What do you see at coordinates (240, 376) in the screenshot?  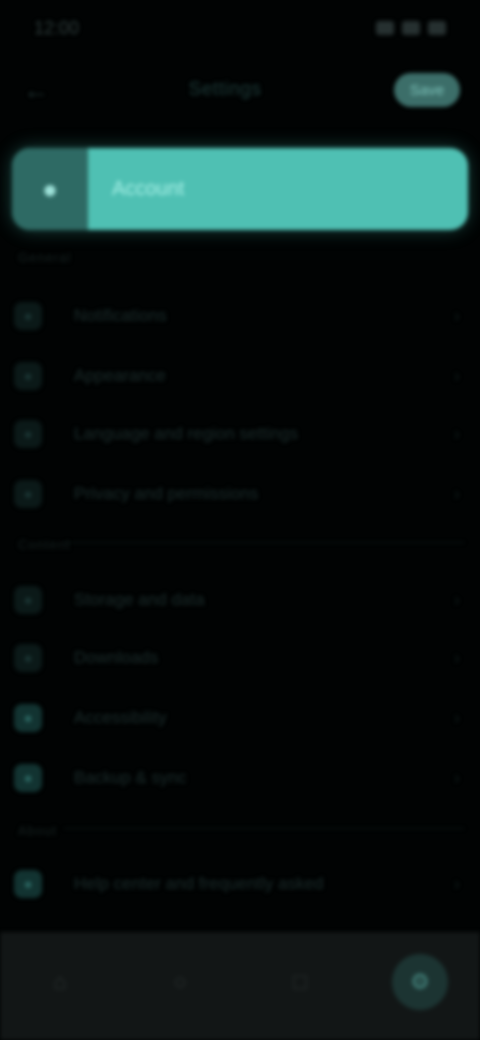 I see `settings-item-appearance: ● Appearance ›` at bounding box center [240, 376].